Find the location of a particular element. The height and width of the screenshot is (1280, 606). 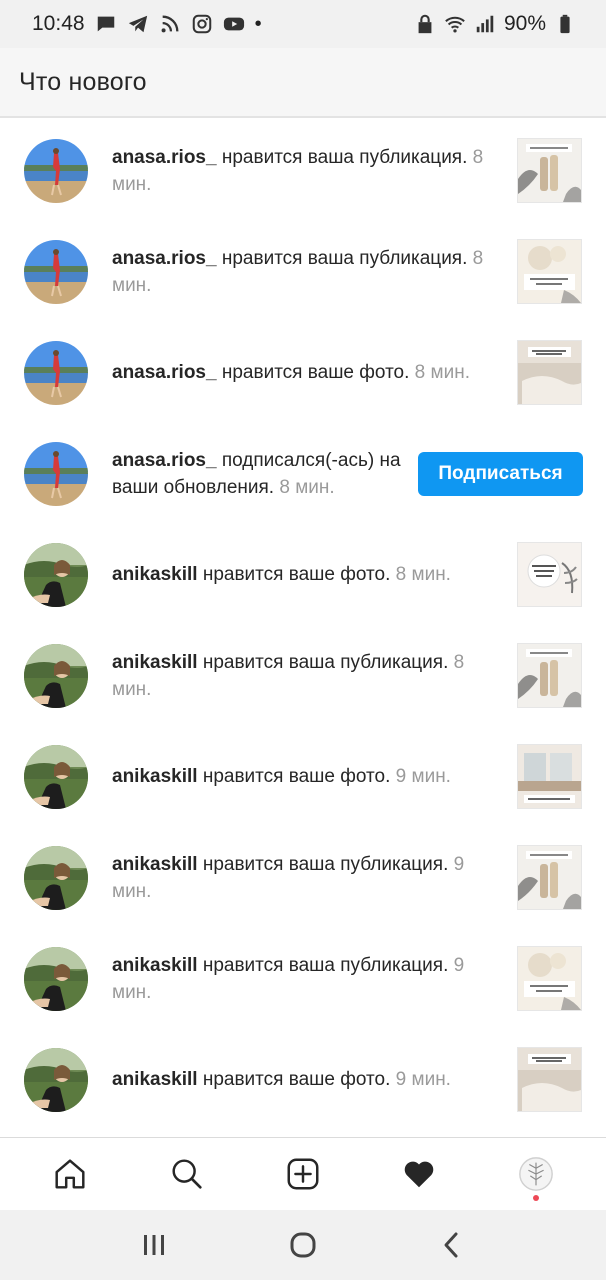

follow-button: Подписаться is located at coordinates (500, 473).